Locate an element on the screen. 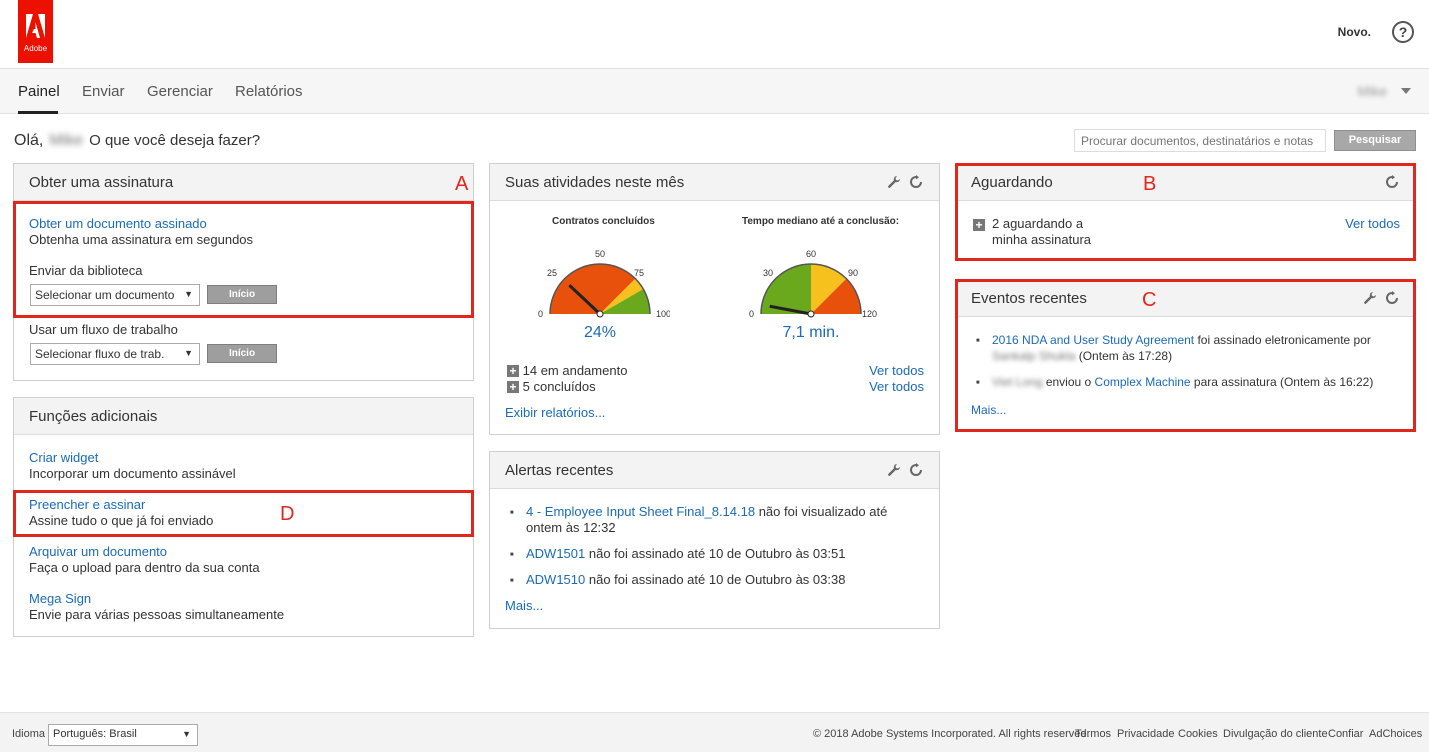  highlight-box-a is located at coordinates (243, 259).